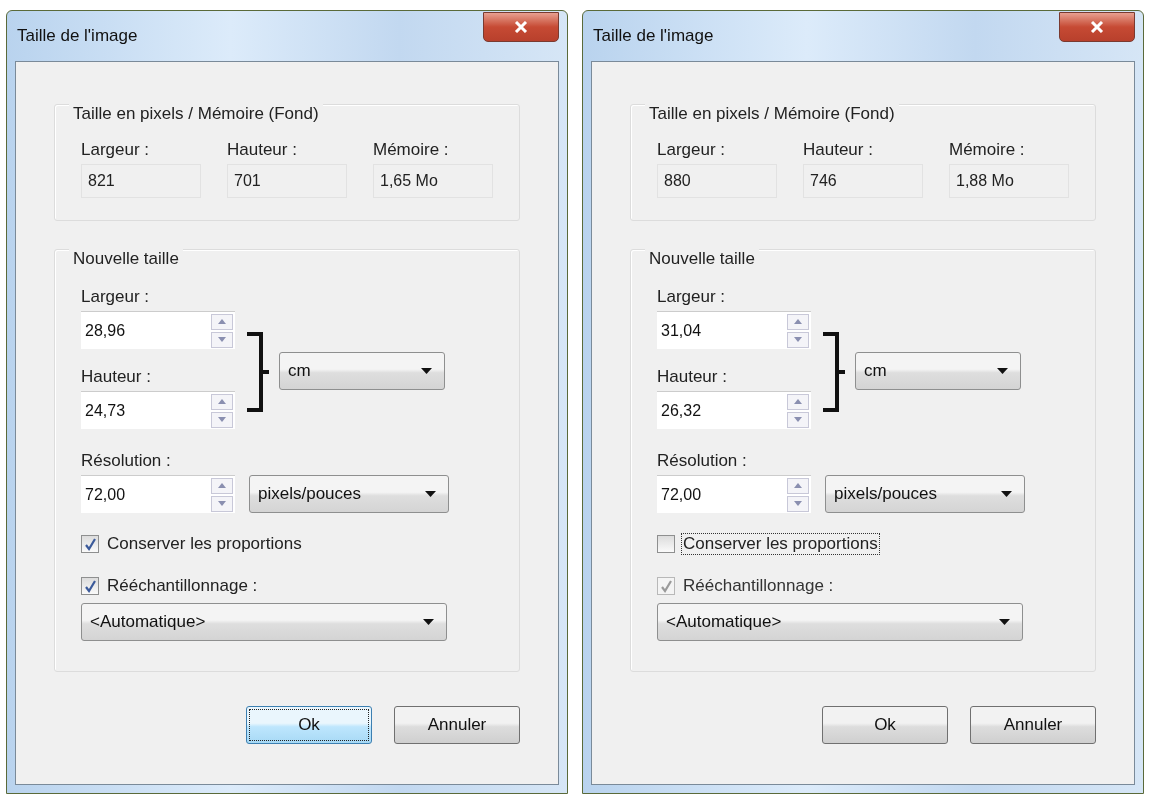 This screenshot has height=802, width=1156. What do you see at coordinates (1009, 181) in the screenshot?
I see `readonly-field: 1,88 Mo` at bounding box center [1009, 181].